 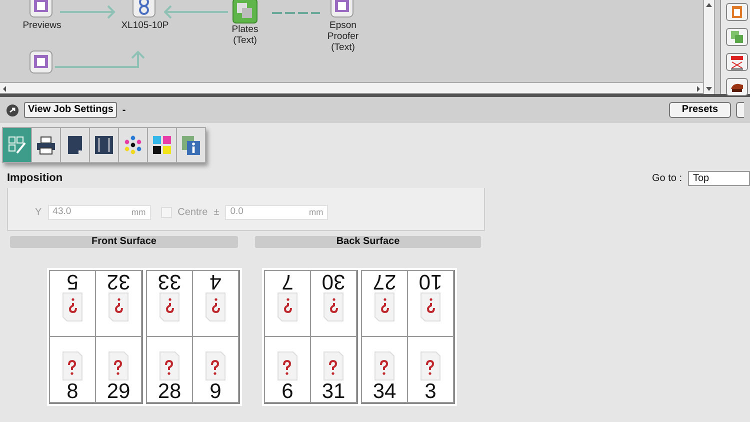 I want to click on page-number: 8, so click(x=72, y=392).